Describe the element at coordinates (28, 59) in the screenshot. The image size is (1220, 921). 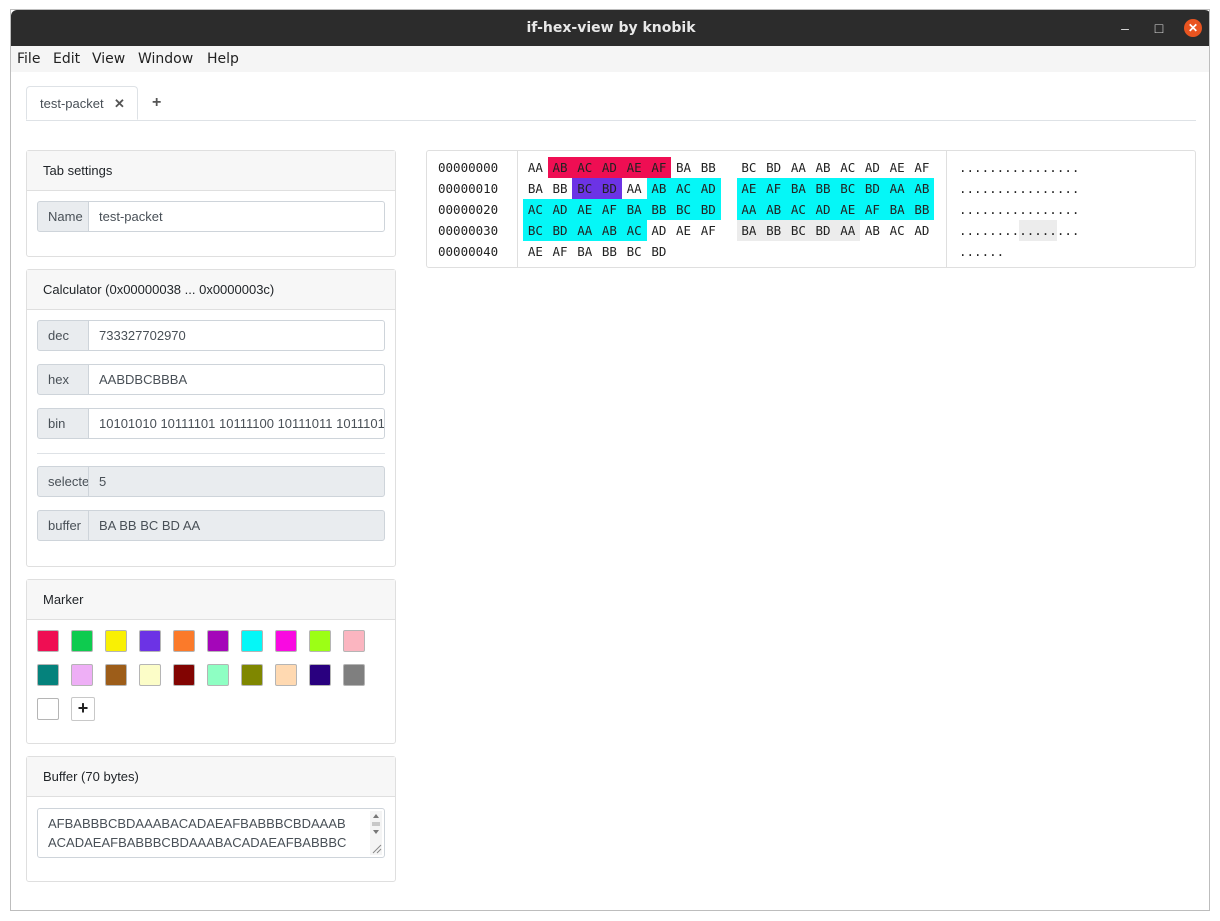
I see `menu-file: File` at that location.